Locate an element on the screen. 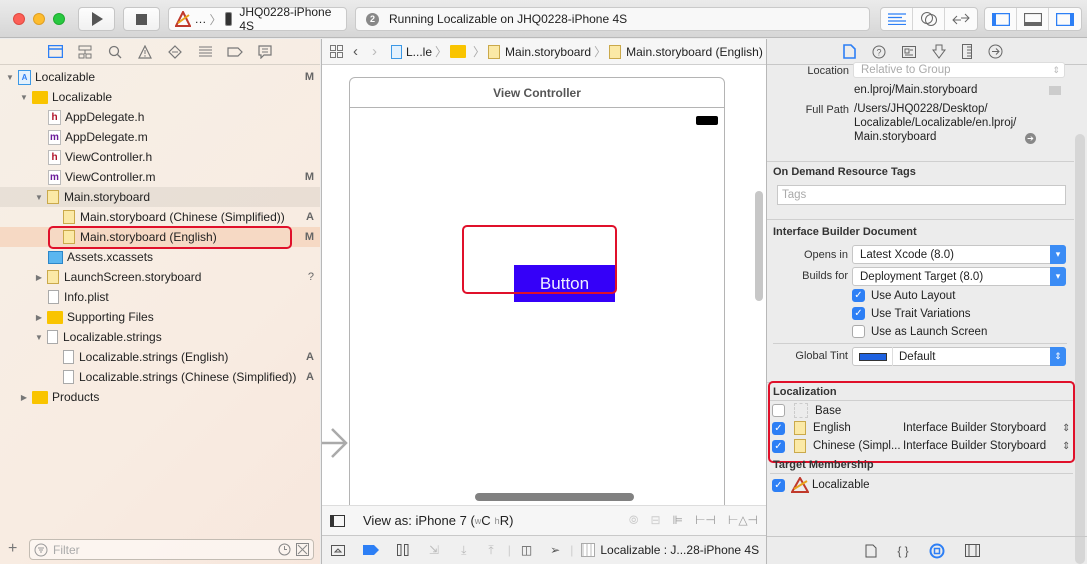 The image size is (1087, 564). choose-file-folder-icon is located at coordinates (1055, 90).